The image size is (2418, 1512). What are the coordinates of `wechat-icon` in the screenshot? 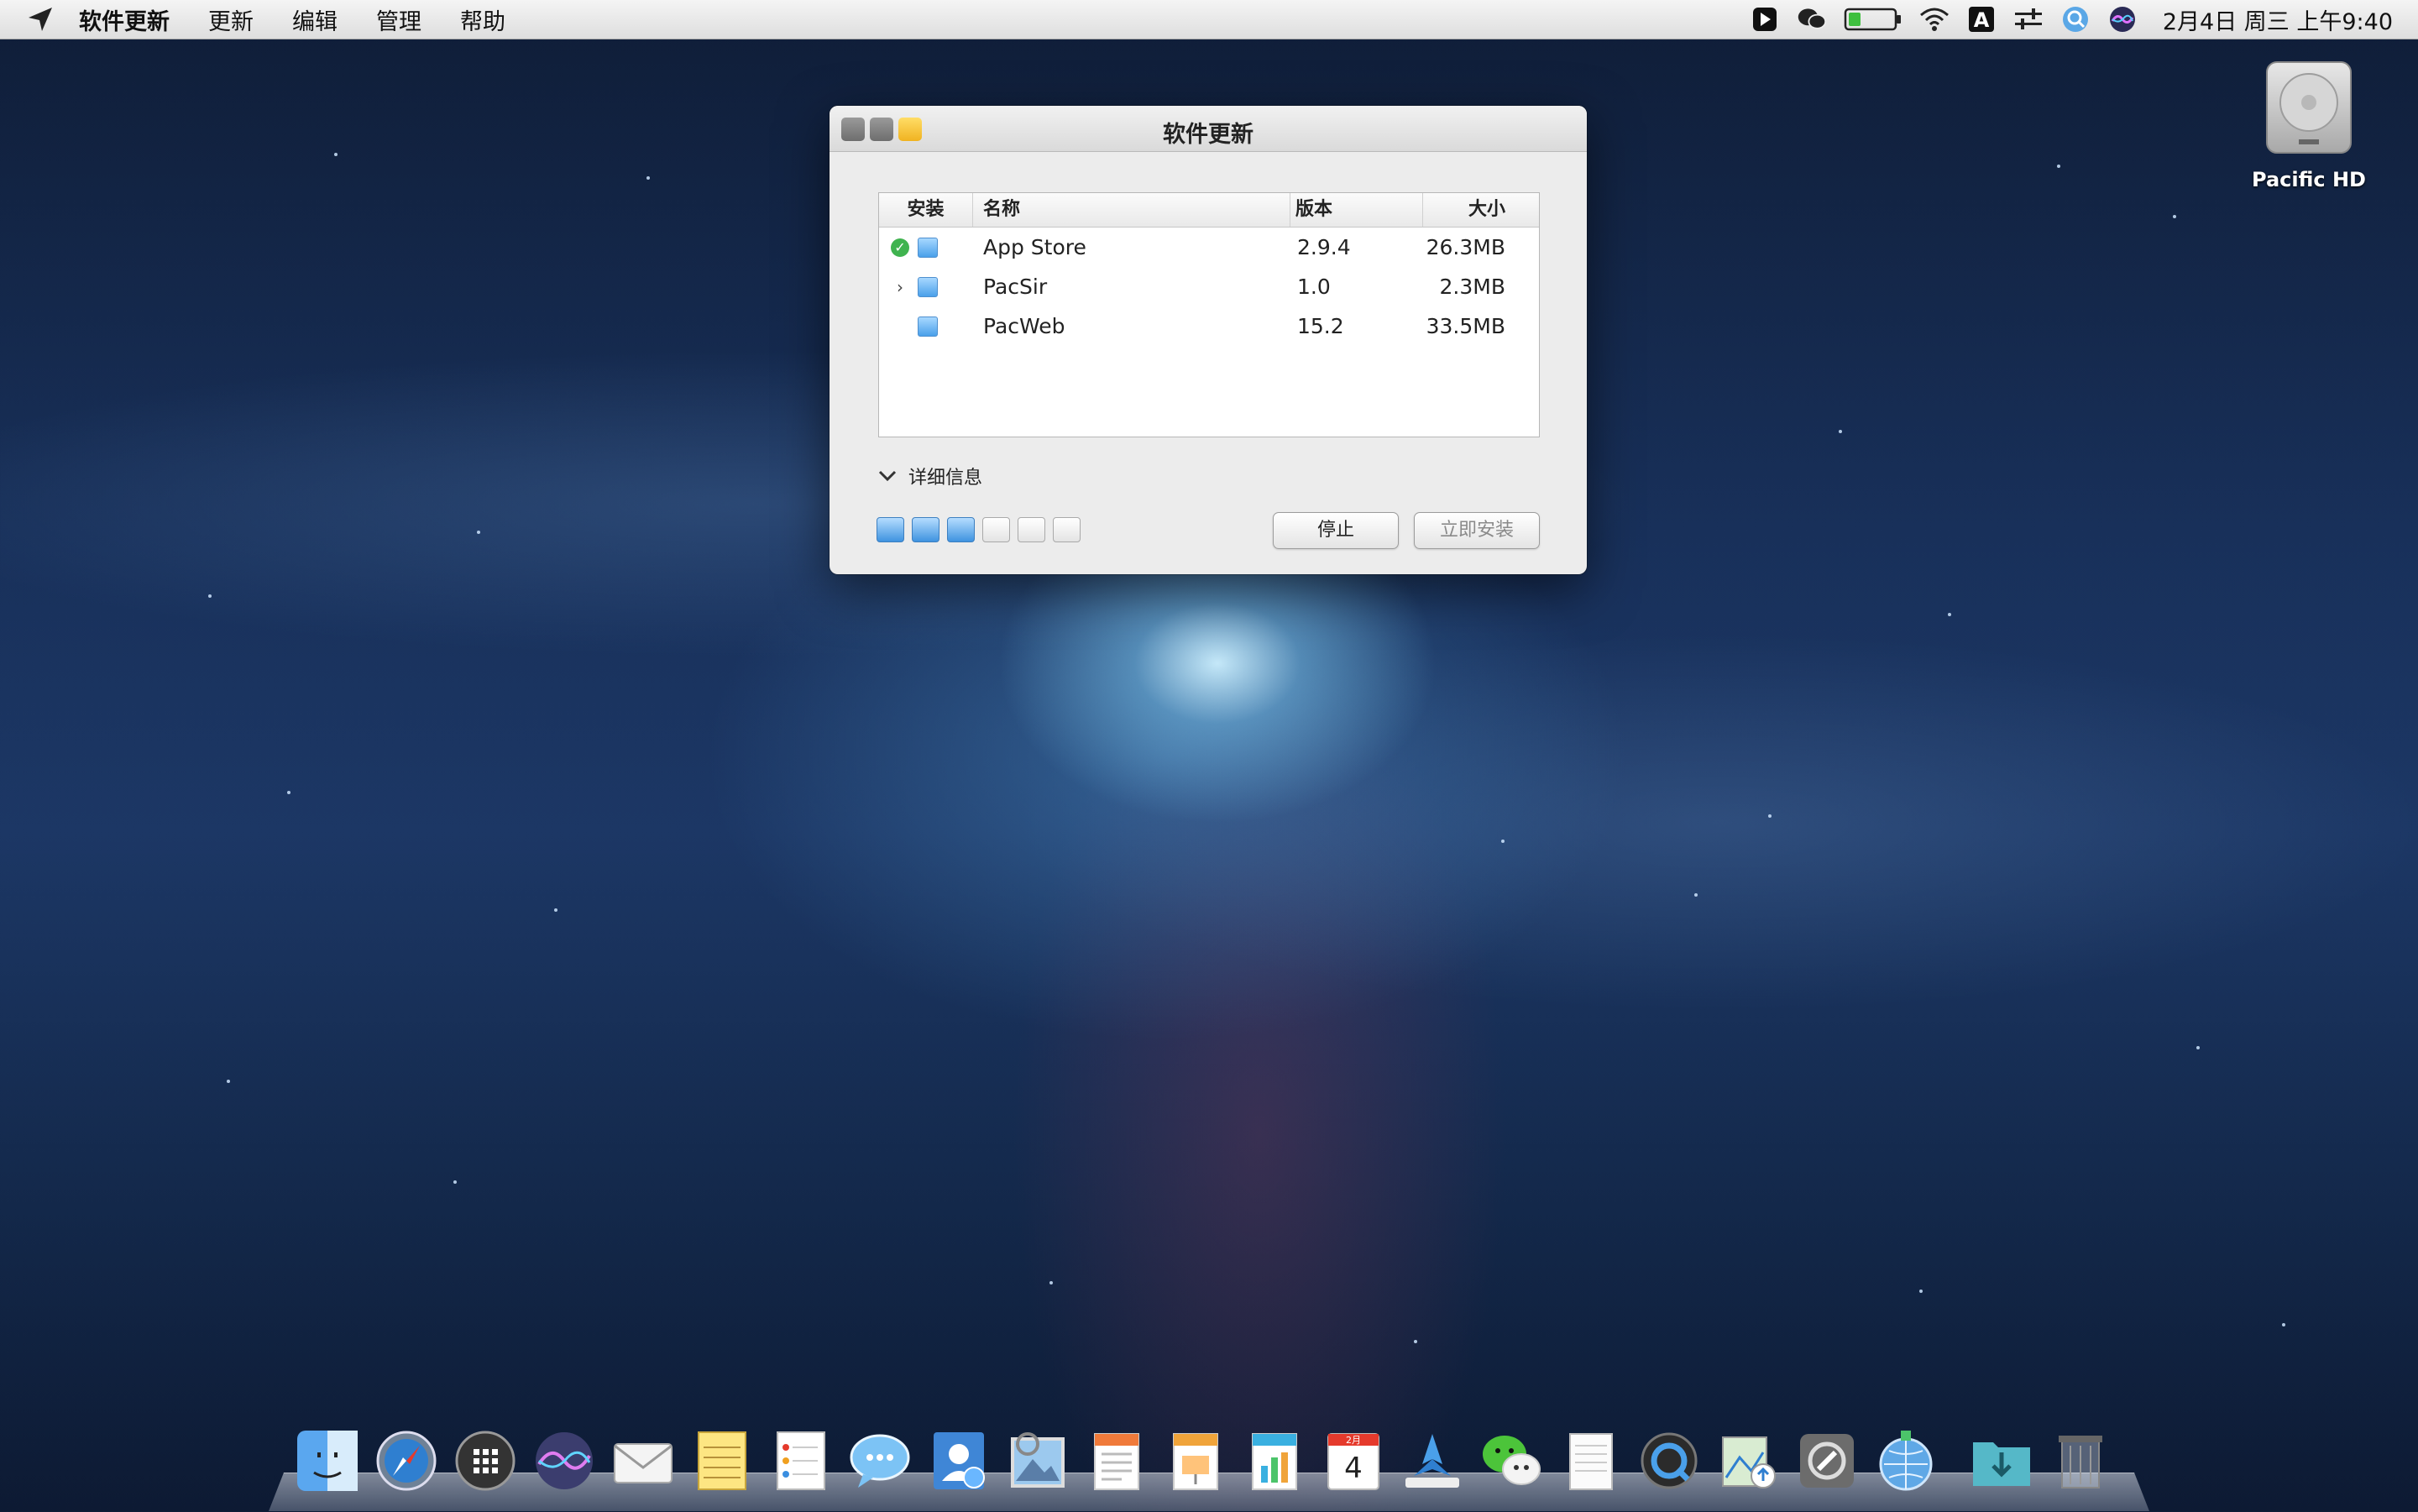 It's located at (1812, 19).